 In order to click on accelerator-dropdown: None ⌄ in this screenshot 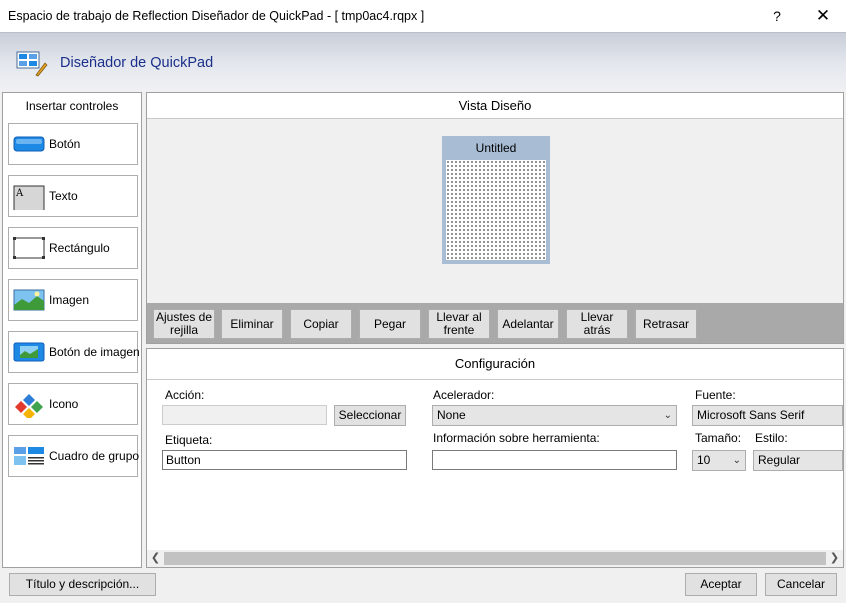, I will do `click(554, 415)`.